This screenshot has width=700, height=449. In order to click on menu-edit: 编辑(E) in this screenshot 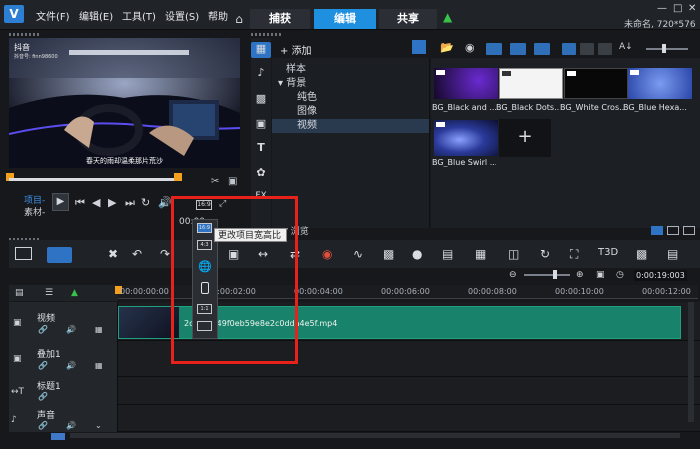, I will do `click(96, 15)`.